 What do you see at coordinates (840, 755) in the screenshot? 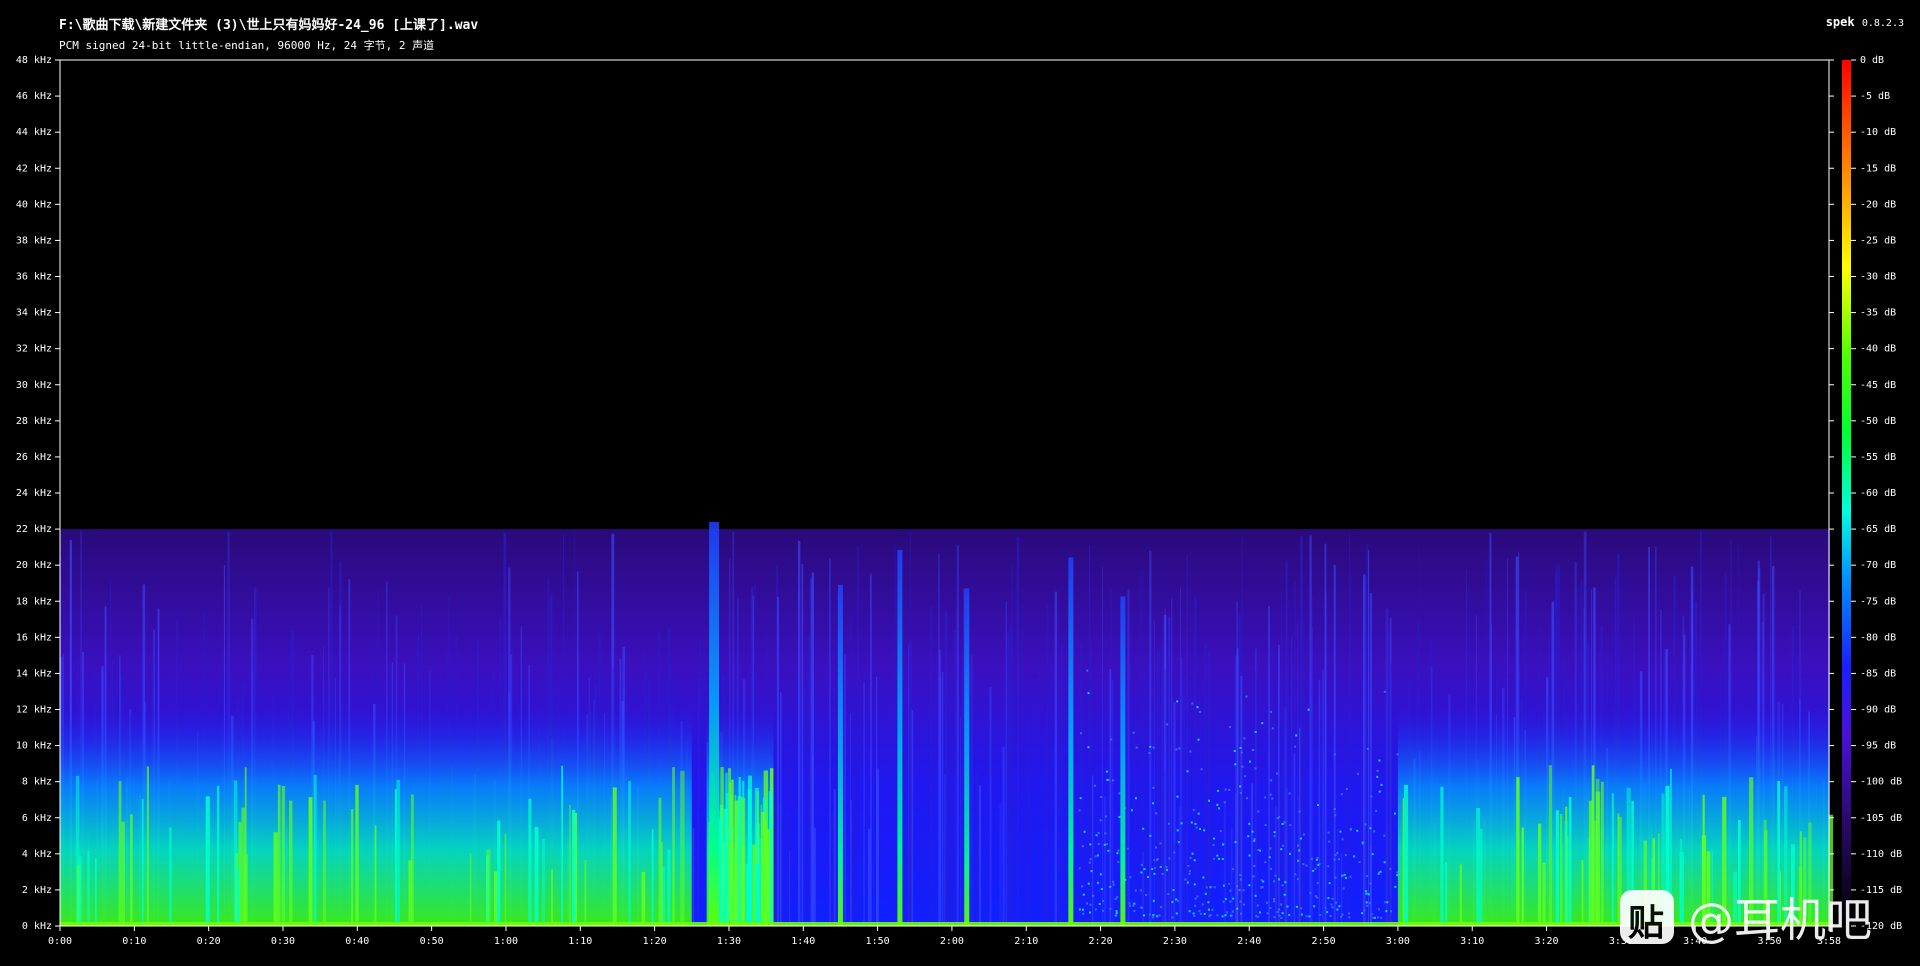
I see `transient-peak` at bounding box center [840, 755].